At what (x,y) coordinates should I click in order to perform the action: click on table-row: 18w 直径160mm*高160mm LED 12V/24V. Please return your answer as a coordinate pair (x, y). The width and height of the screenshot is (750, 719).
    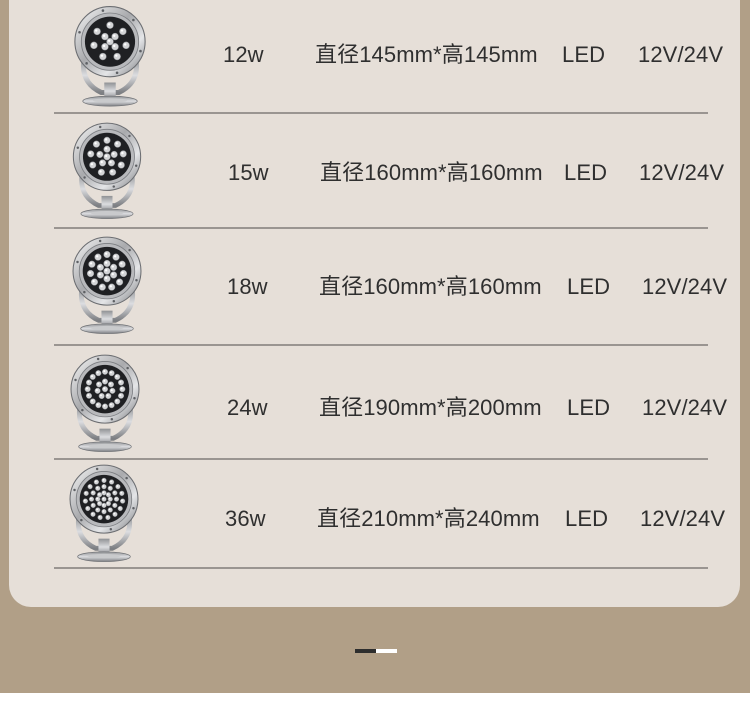
    Looking at the image, I should click on (390, 287).